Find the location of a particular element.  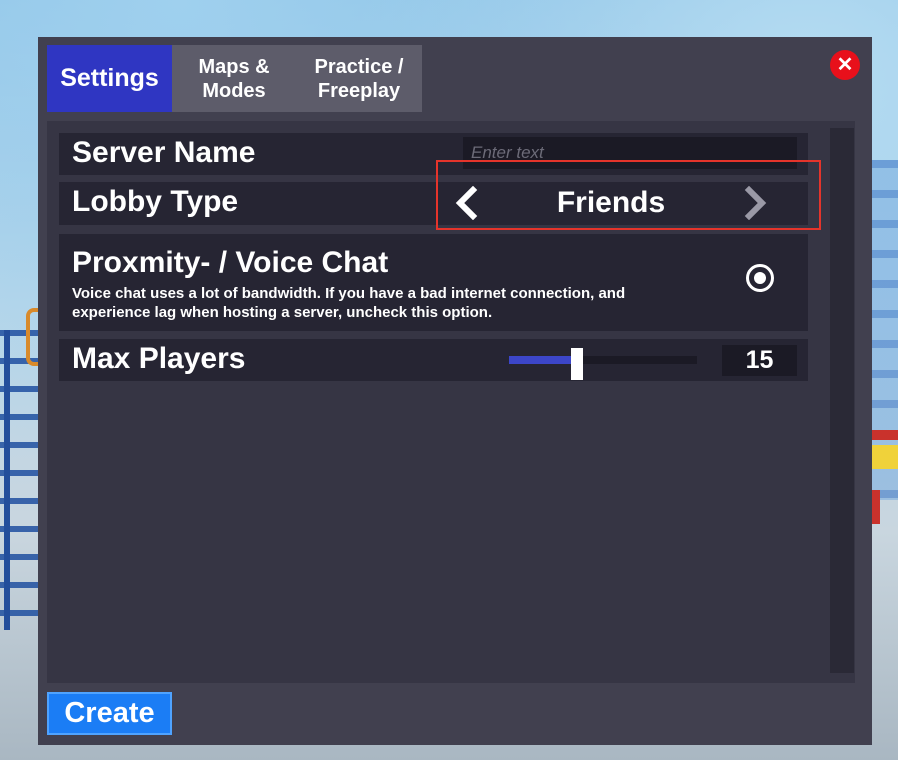

max-players-slider-handle is located at coordinates (576, 364).